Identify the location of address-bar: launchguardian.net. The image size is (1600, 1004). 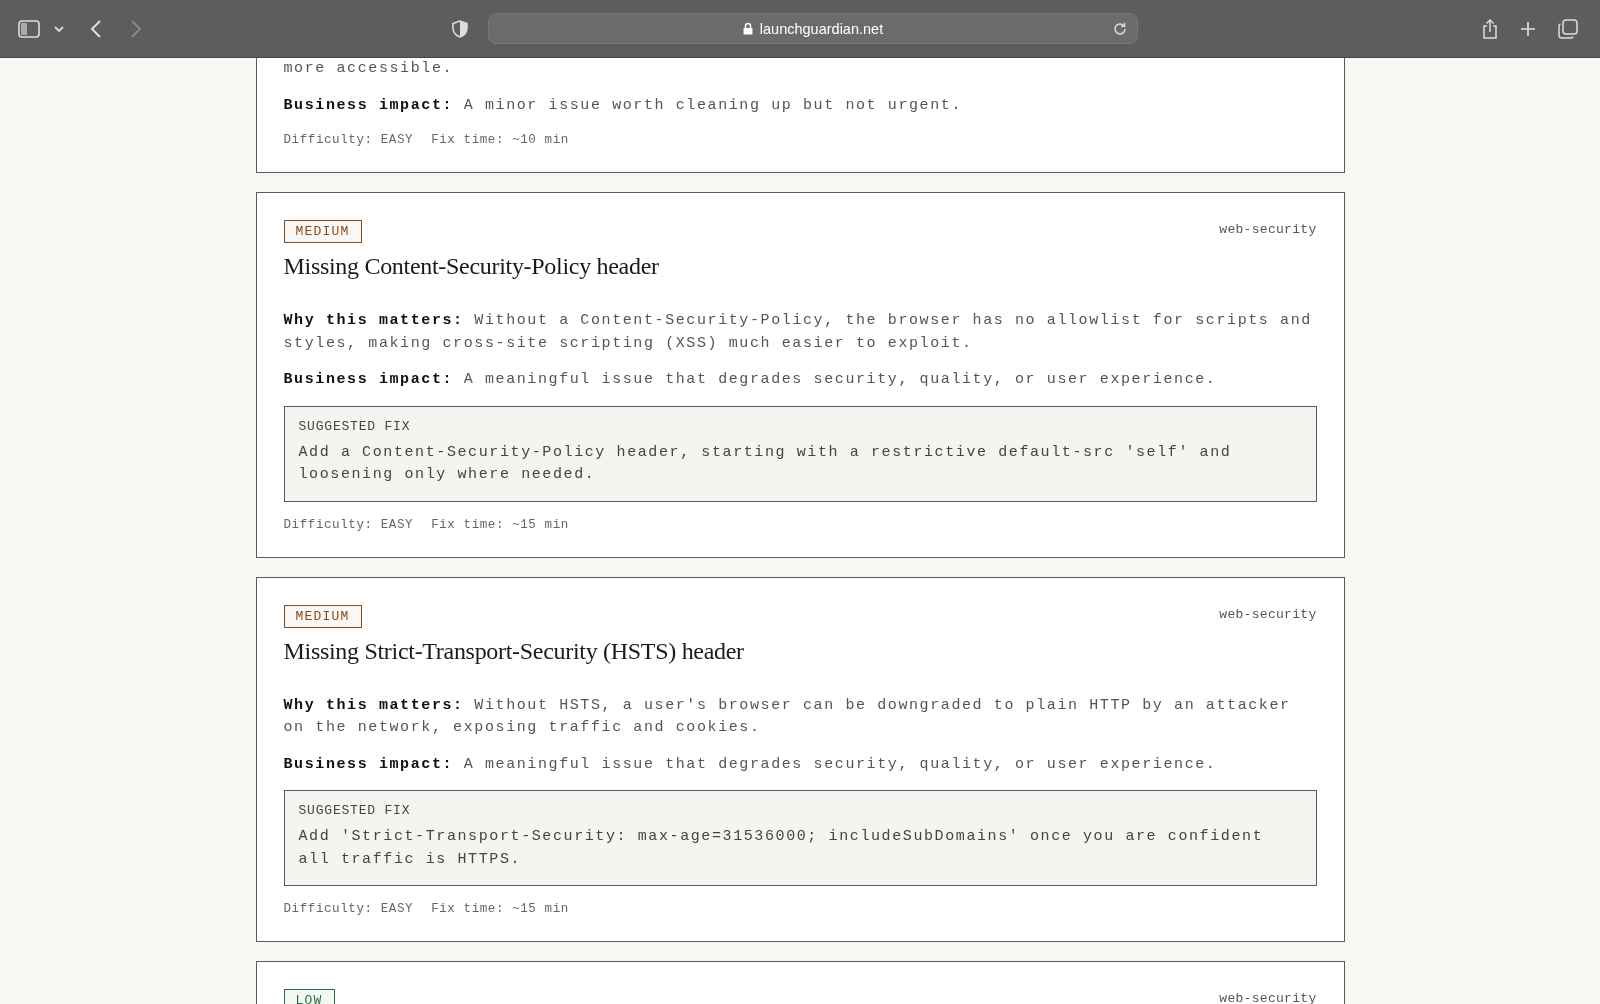
(813, 28).